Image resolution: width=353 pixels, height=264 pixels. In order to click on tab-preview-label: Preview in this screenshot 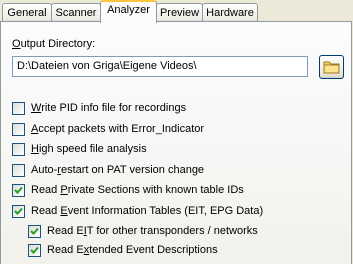, I will do `click(179, 13)`.